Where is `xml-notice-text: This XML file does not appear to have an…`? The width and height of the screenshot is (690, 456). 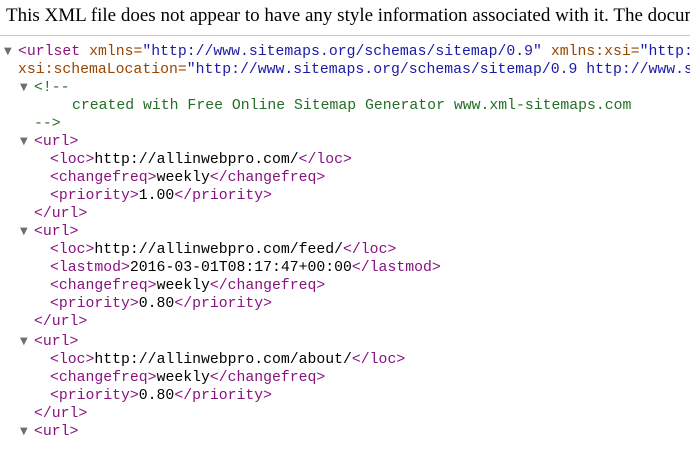 xml-notice-text: This XML file does not appear to have an… is located at coordinates (348, 15).